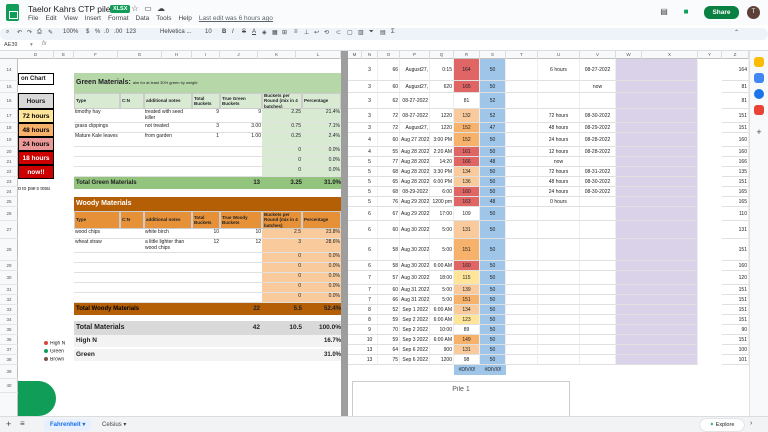 Image resolution: width=768 pixels, height=432 pixels. Describe the element at coordinates (206, 128) in the screenshot. I see `green-cell: 3` at that location.